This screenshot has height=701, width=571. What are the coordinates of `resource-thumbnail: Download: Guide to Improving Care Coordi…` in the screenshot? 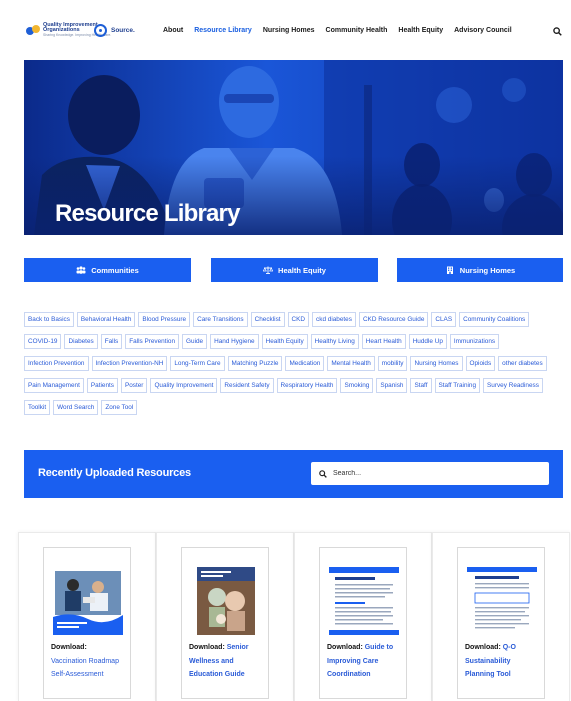 It's located at (363, 623).